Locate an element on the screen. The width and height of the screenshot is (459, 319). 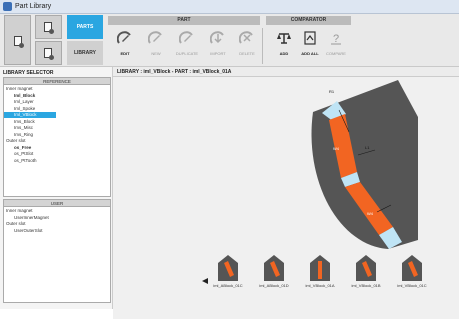
add-all-icon is located at coordinates (310, 38).